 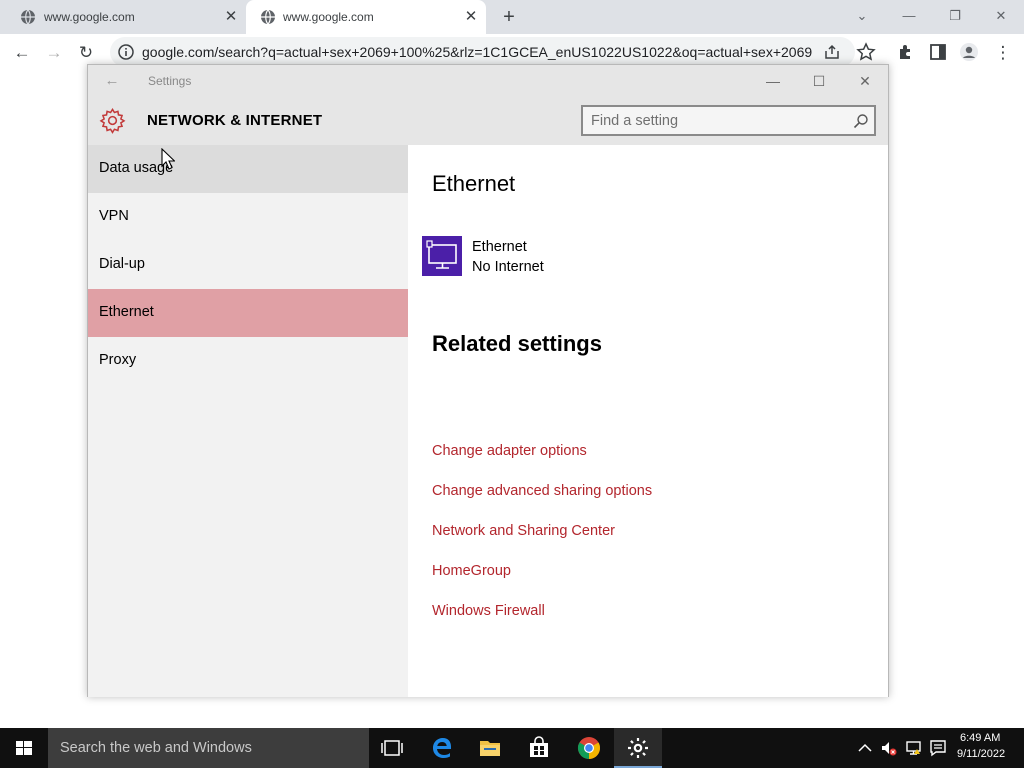 What do you see at coordinates (248, 313) in the screenshot?
I see `sidebar-item-ethernet: Ethernet` at bounding box center [248, 313].